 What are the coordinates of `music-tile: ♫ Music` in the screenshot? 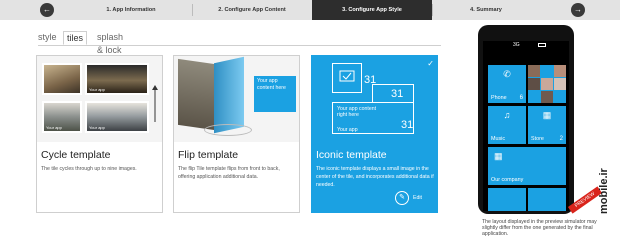 It's located at (507, 125).